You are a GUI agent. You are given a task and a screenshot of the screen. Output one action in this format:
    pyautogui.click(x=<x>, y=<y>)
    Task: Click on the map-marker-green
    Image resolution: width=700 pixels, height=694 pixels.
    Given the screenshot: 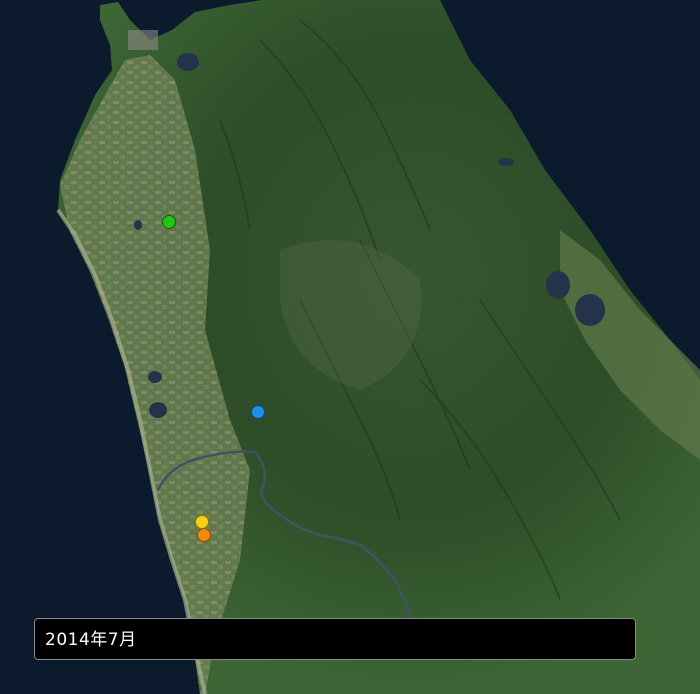 What is the action you would take?
    pyautogui.click(x=169, y=222)
    